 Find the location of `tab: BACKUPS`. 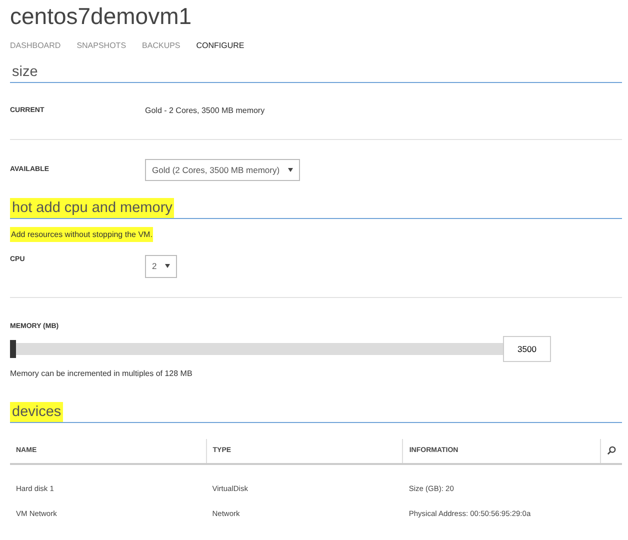

tab: BACKUPS is located at coordinates (161, 46).